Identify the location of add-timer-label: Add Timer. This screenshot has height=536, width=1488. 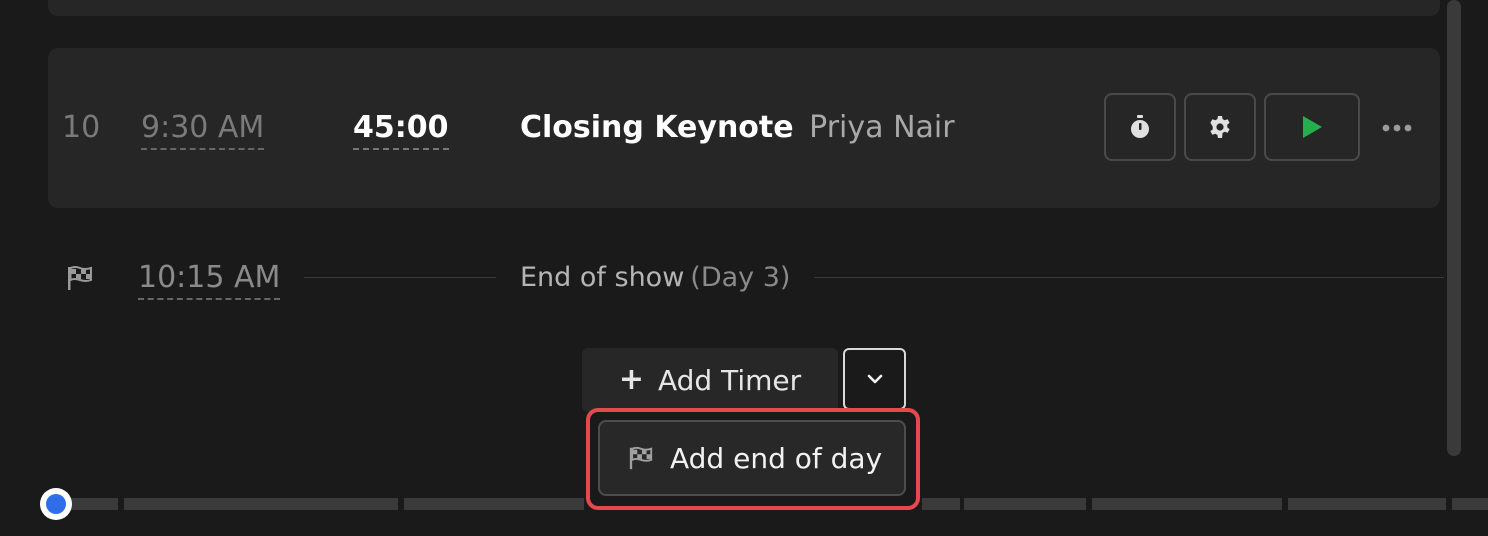
(729, 380).